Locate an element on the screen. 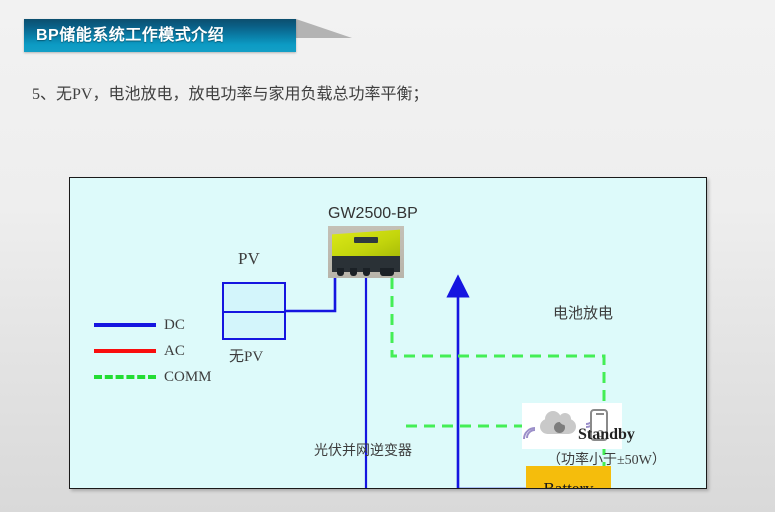 The width and height of the screenshot is (775, 512). grid-tie-inverter-label: 光伏并网逆变器 is located at coordinates (363, 451).